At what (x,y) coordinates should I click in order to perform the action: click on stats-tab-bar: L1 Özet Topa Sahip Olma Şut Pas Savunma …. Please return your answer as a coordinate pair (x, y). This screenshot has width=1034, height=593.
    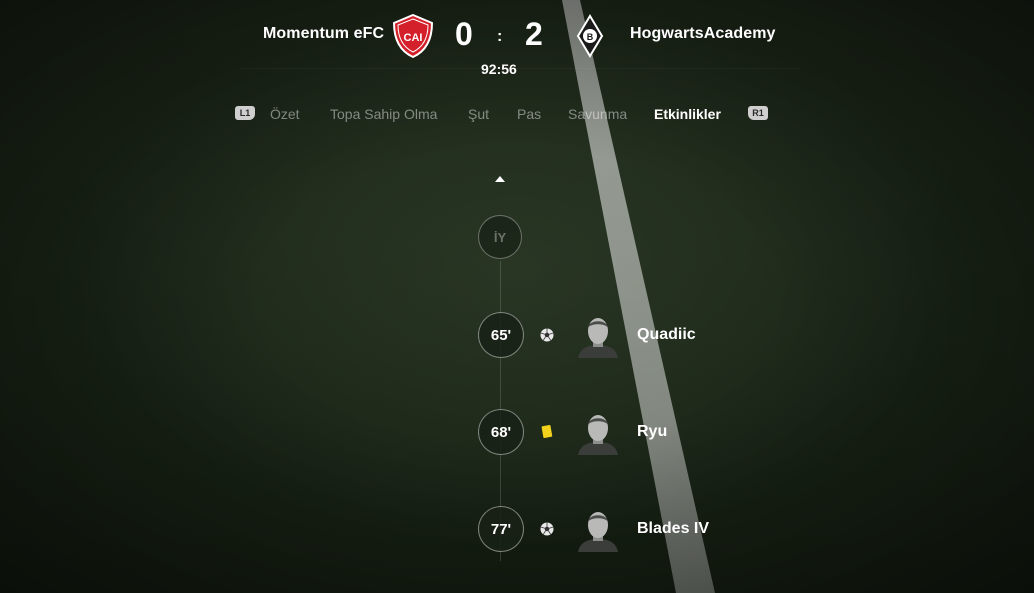
    Looking at the image, I should click on (517, 115).